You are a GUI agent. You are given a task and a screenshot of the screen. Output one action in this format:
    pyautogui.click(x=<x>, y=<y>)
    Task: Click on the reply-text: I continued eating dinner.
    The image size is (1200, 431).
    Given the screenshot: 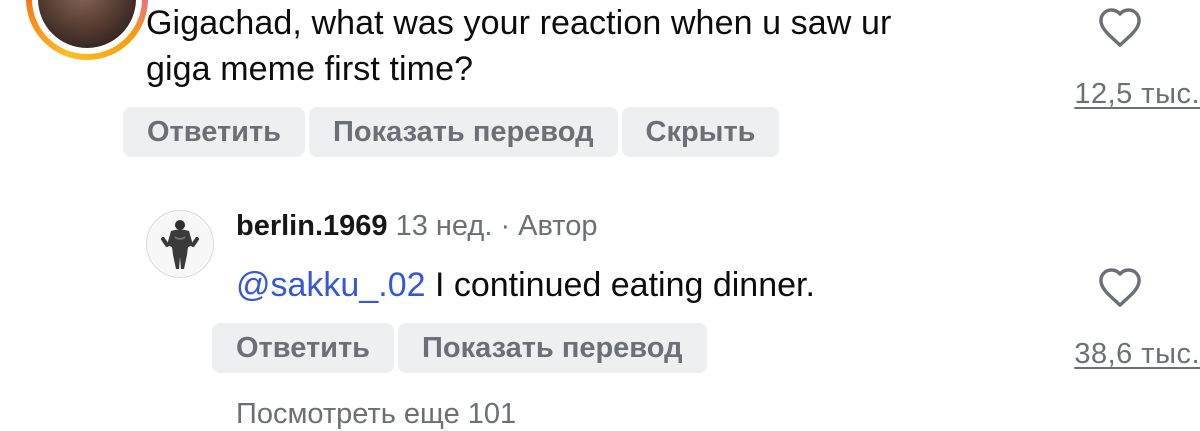 What is the action you would take?
    pyautogui.click(x=620, y=285)
    